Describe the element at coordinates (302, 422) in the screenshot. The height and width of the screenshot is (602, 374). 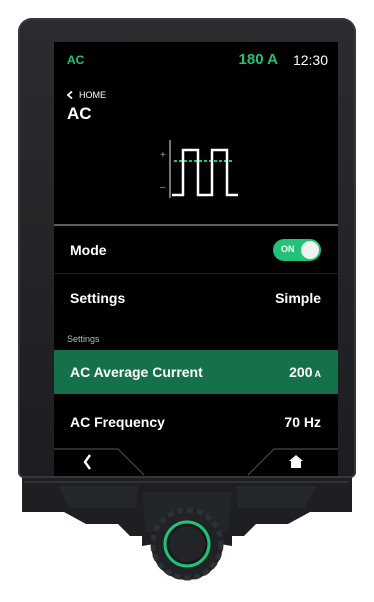
I see `ac-frequency-value: 70 Hz` at that location.